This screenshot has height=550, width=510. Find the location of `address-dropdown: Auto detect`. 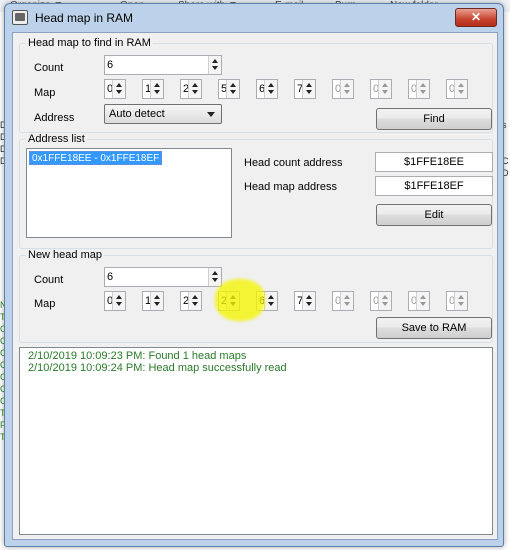

address-dropdown: Auto detect is located at coordinates (163, 114).